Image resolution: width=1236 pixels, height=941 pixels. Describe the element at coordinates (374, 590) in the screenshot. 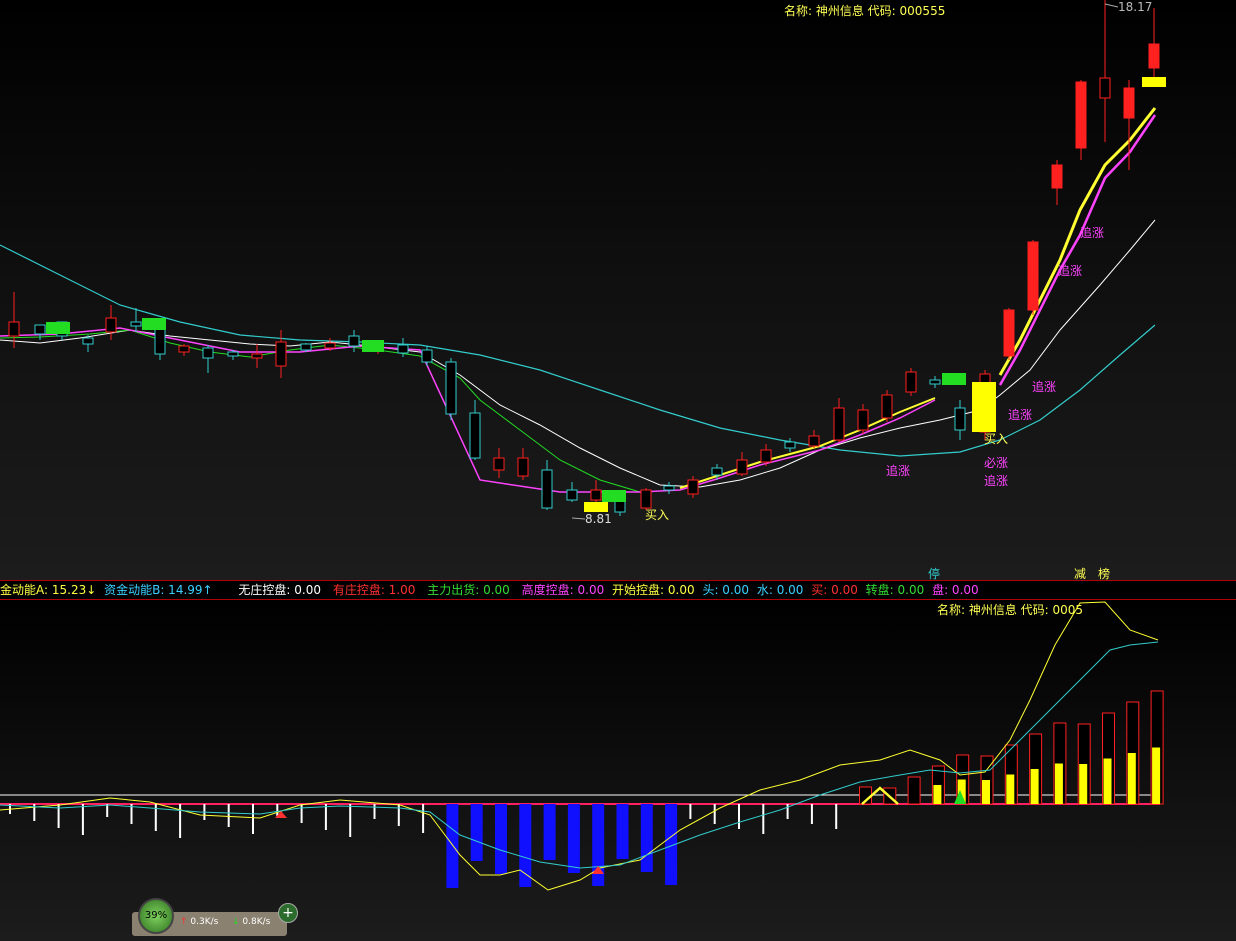

I see `status-item: 有庄控盘: 1.00` at that location.